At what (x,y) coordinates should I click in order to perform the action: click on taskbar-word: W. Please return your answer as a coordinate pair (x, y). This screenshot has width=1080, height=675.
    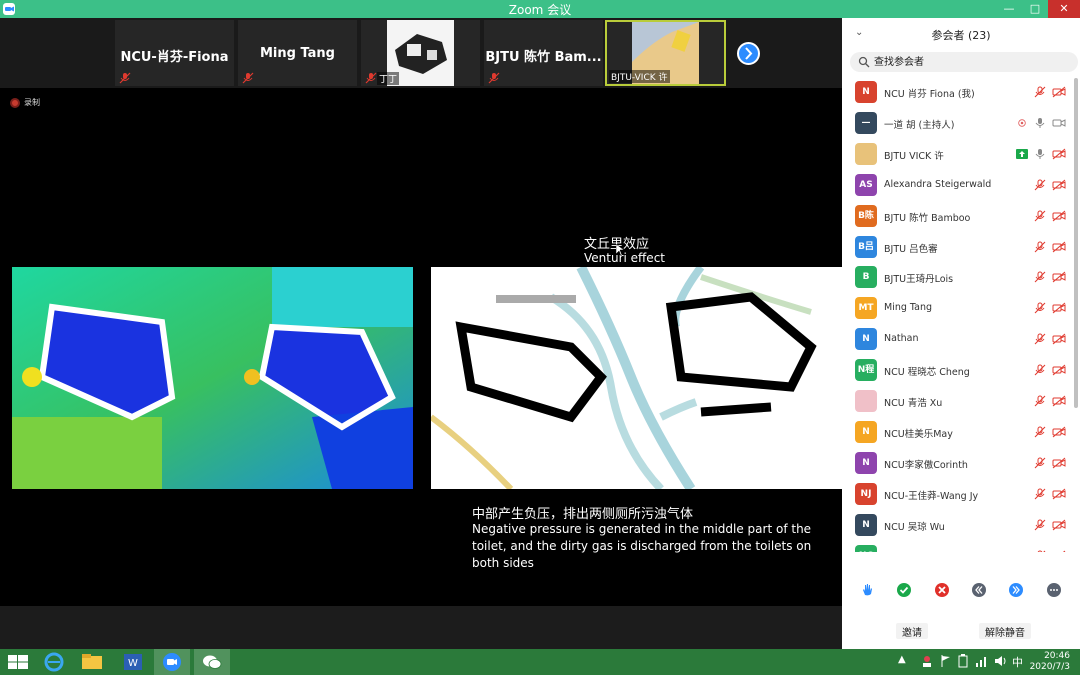
    Looking at the image, I should click on (133, 662).